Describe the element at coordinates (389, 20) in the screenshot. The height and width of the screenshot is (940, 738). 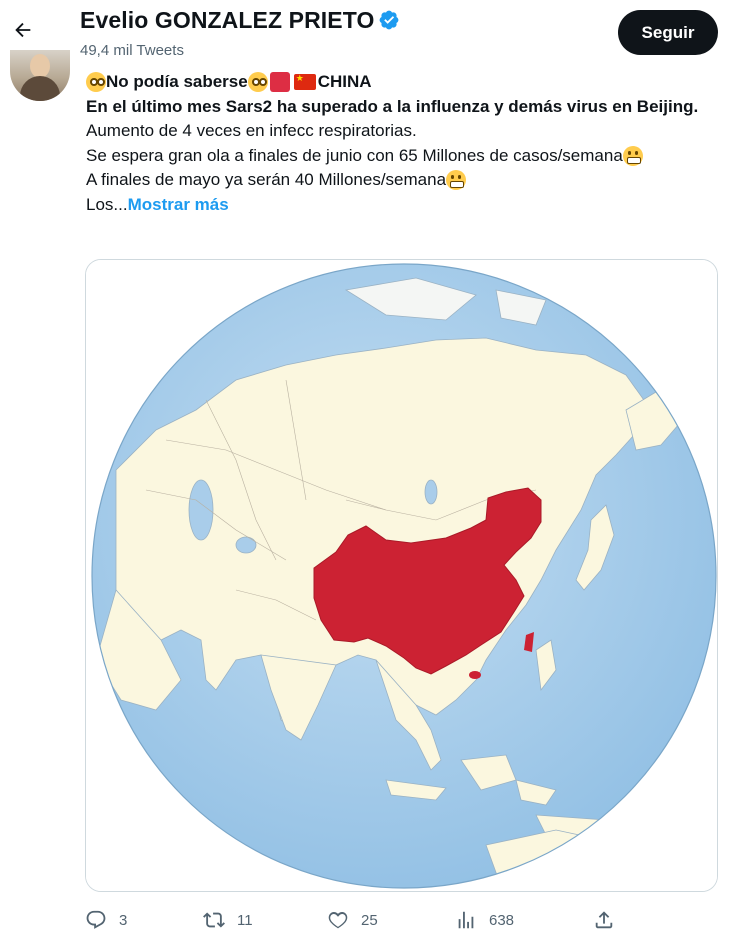
I see `verified-badge-icon` at that location.